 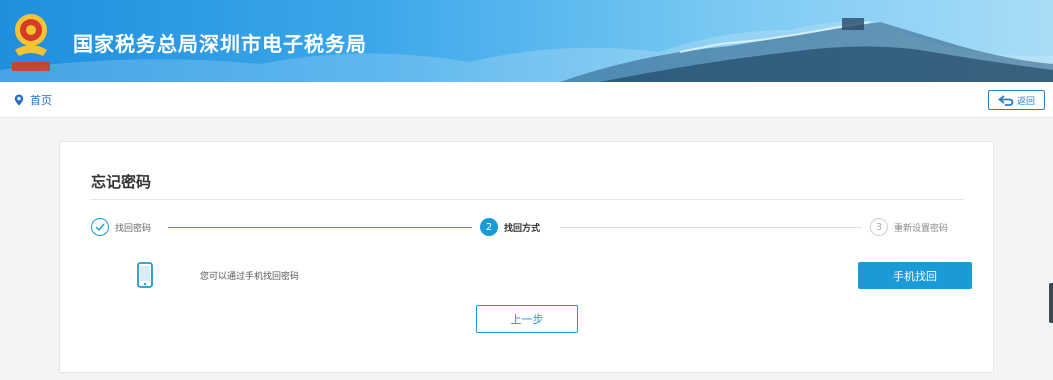 I want to click on step-connector-completed, so click(x=320, y=227).